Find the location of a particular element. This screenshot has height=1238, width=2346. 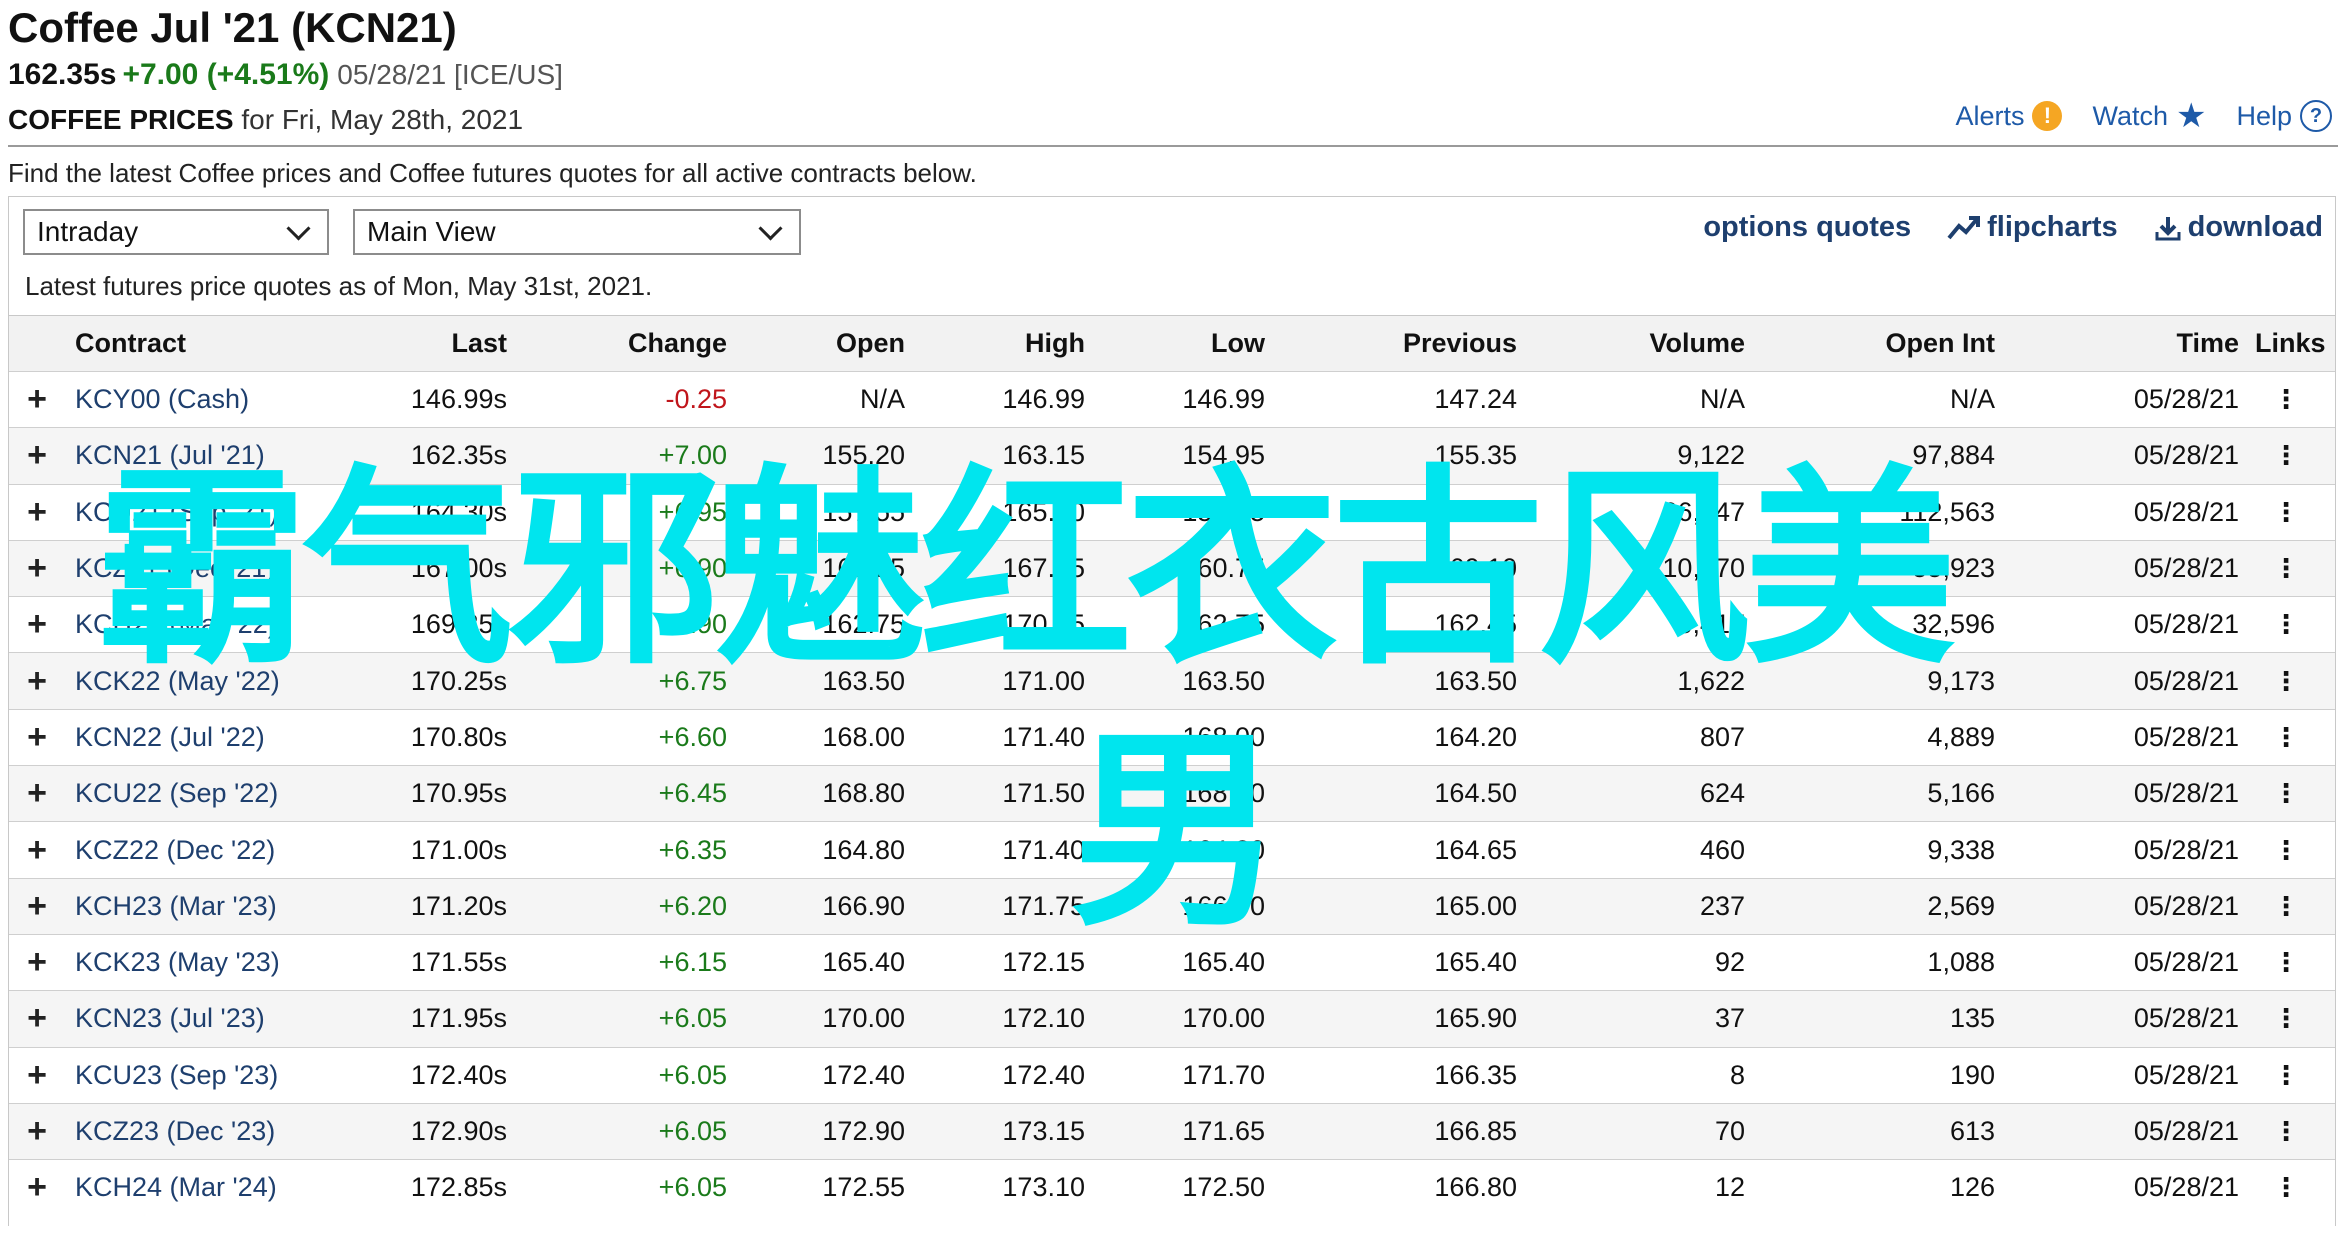

last-price: 162.35s is located at coordinates (62, 74).